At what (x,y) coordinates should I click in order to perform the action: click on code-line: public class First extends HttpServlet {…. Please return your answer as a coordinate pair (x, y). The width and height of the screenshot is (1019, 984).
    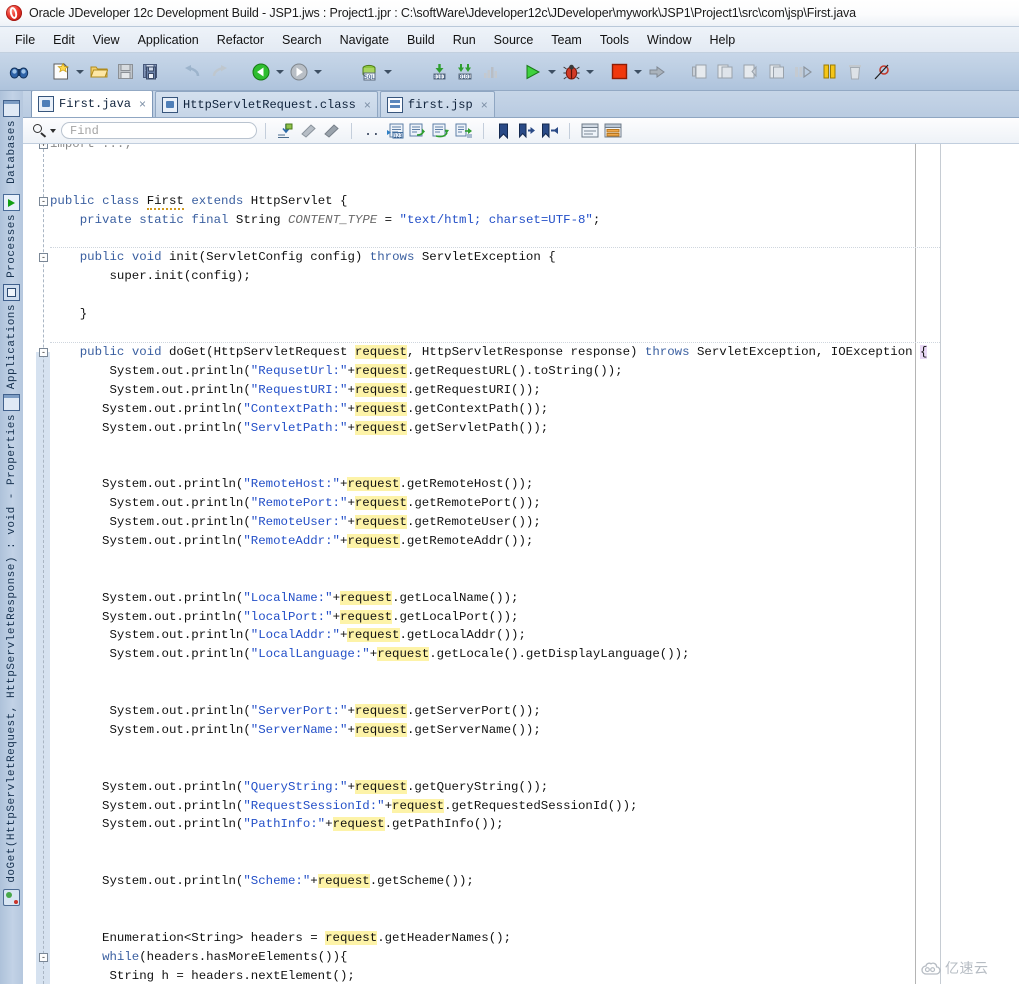
    Looking at the image, I should click on (521, 201).